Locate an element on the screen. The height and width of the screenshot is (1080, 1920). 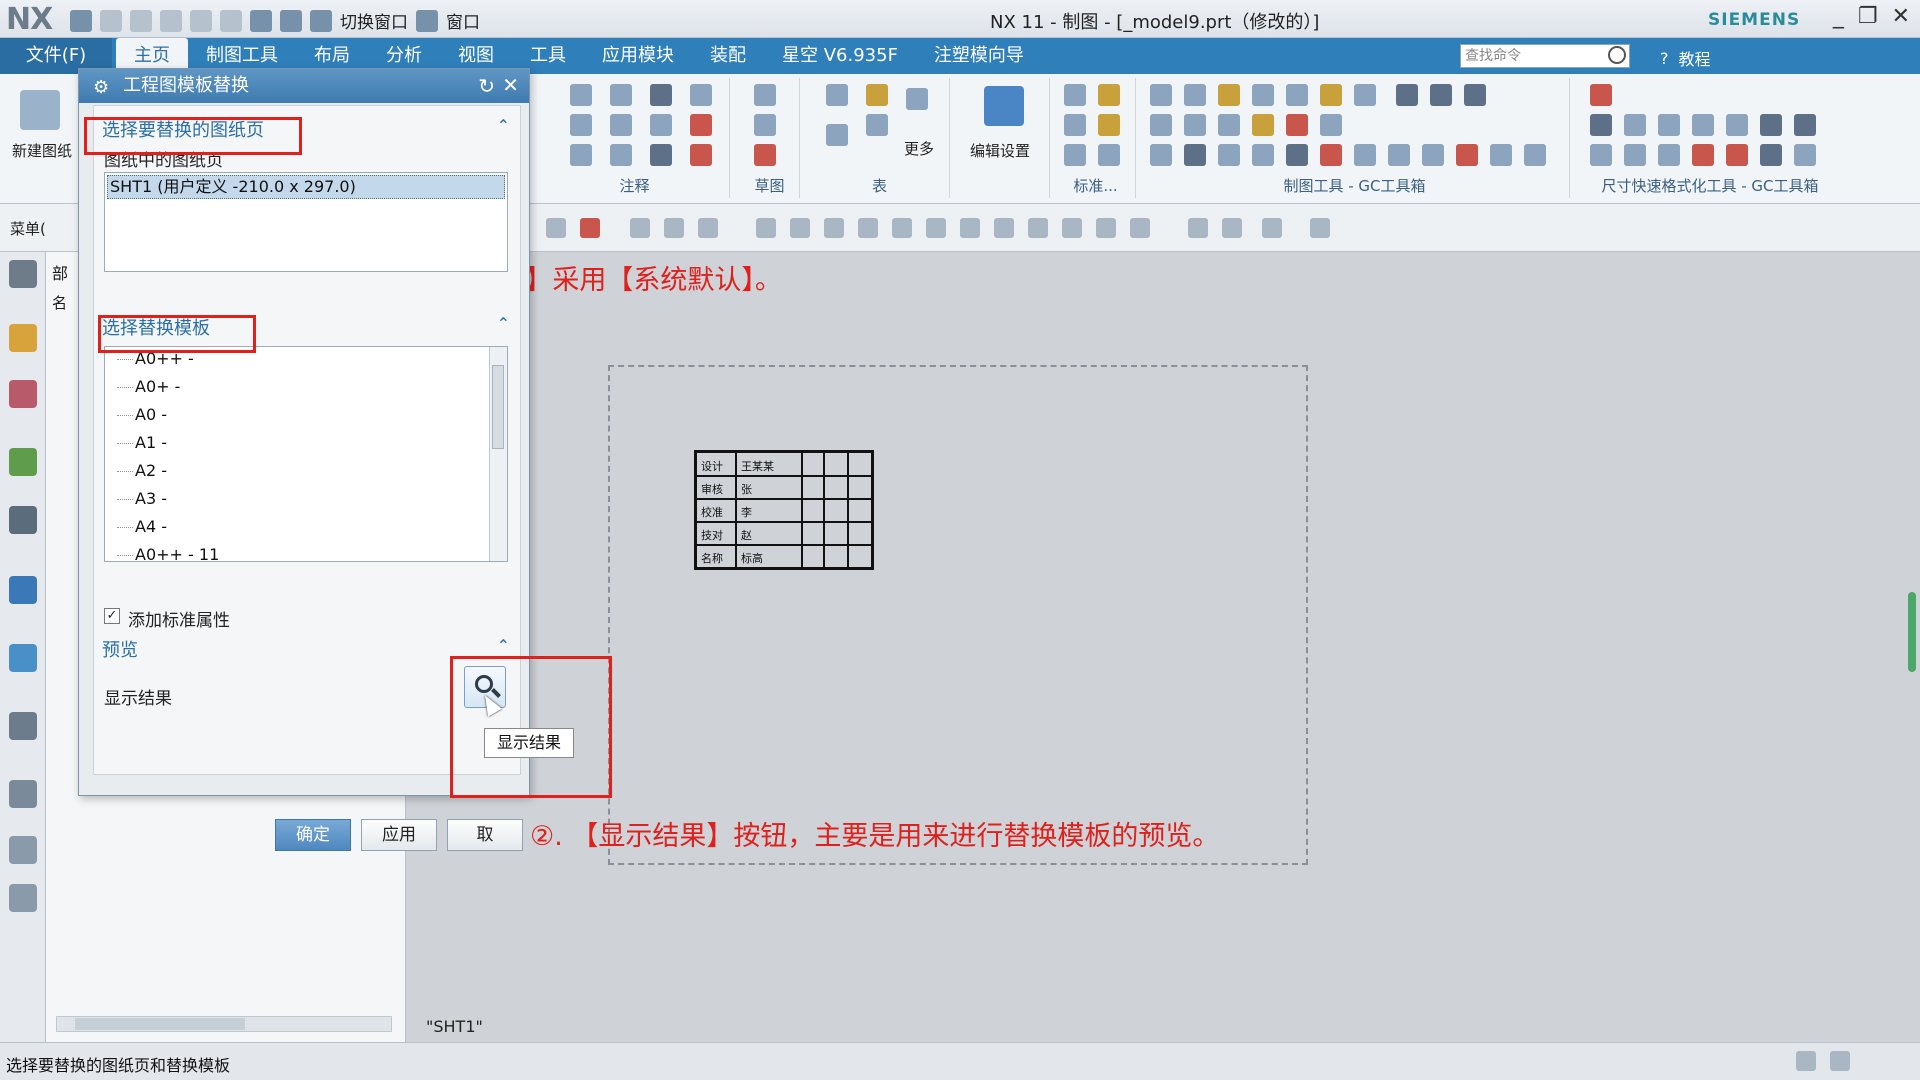
reuse-library-icon is located at coordinates (23, 462).